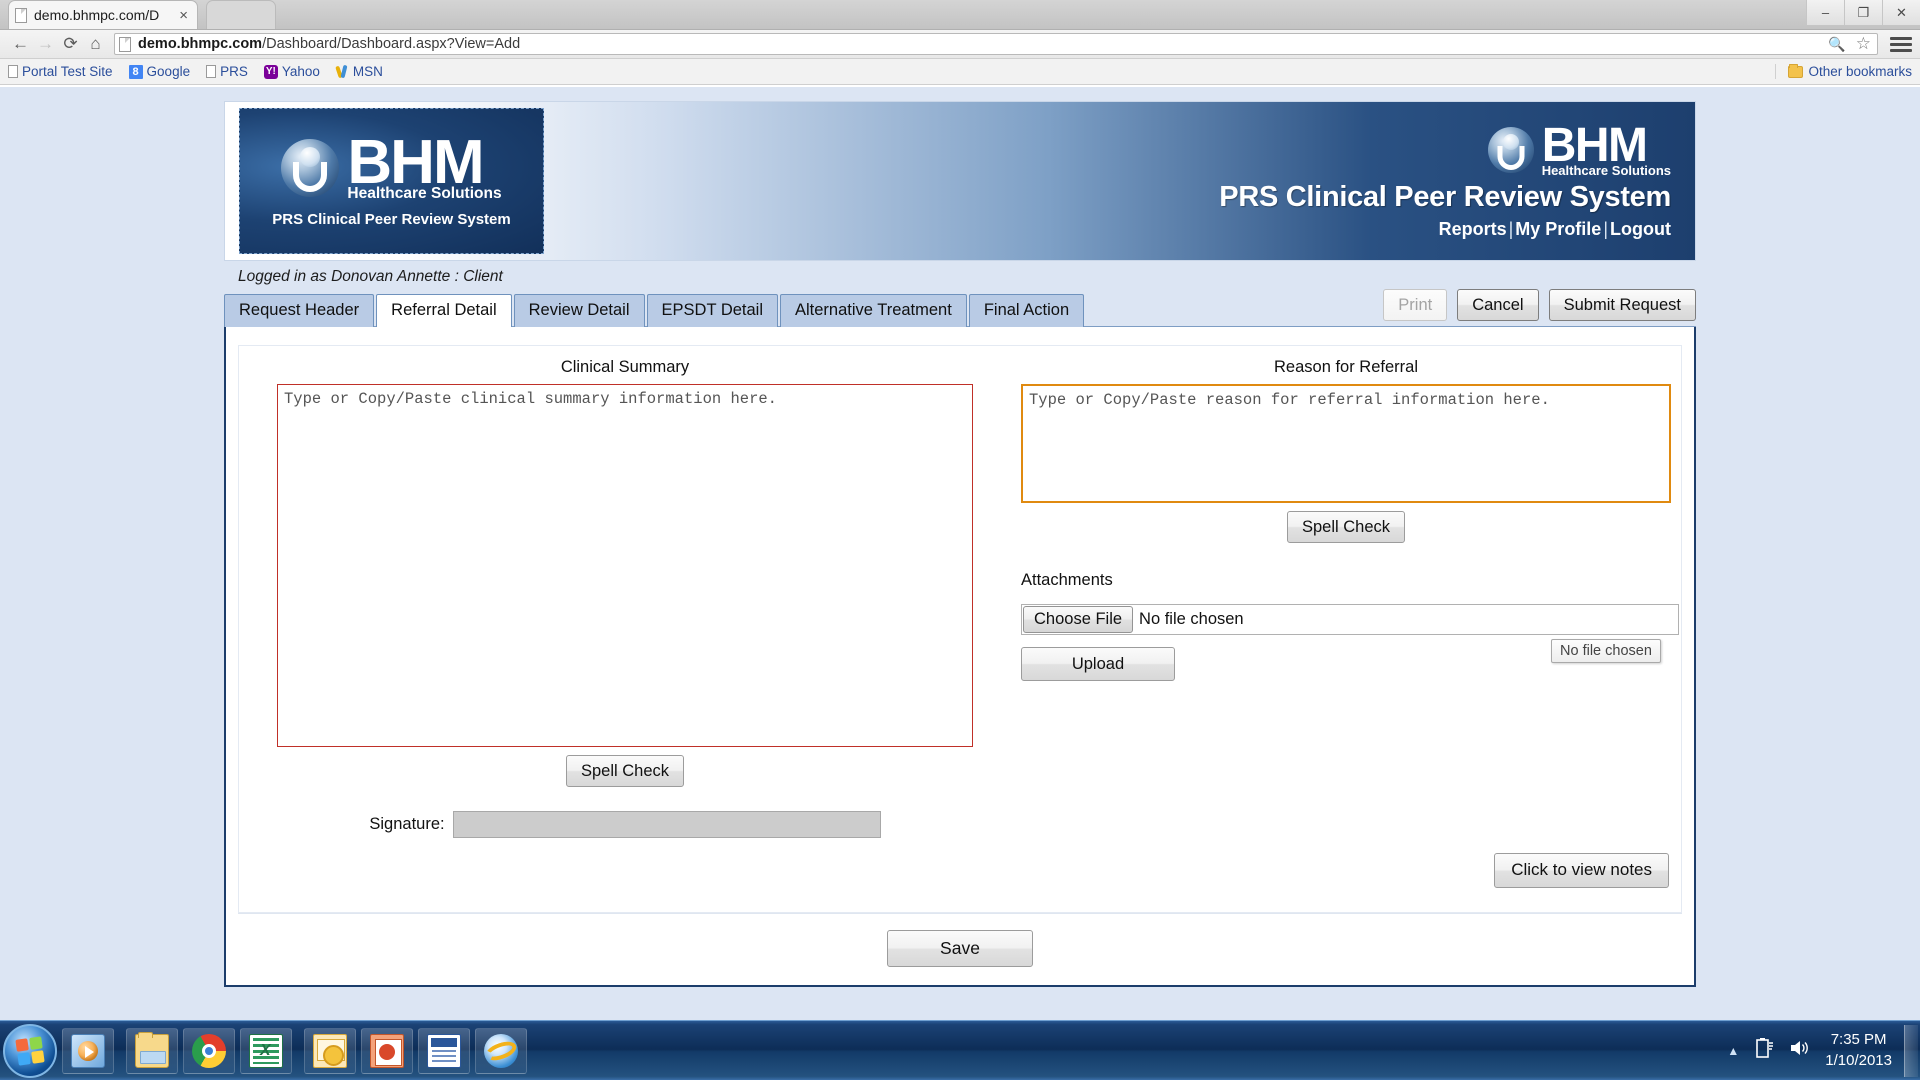  Describe the element at coordinates (1346, 527) in the screenshot. I see `reason-spell-check-button: Spell Check` at that location.